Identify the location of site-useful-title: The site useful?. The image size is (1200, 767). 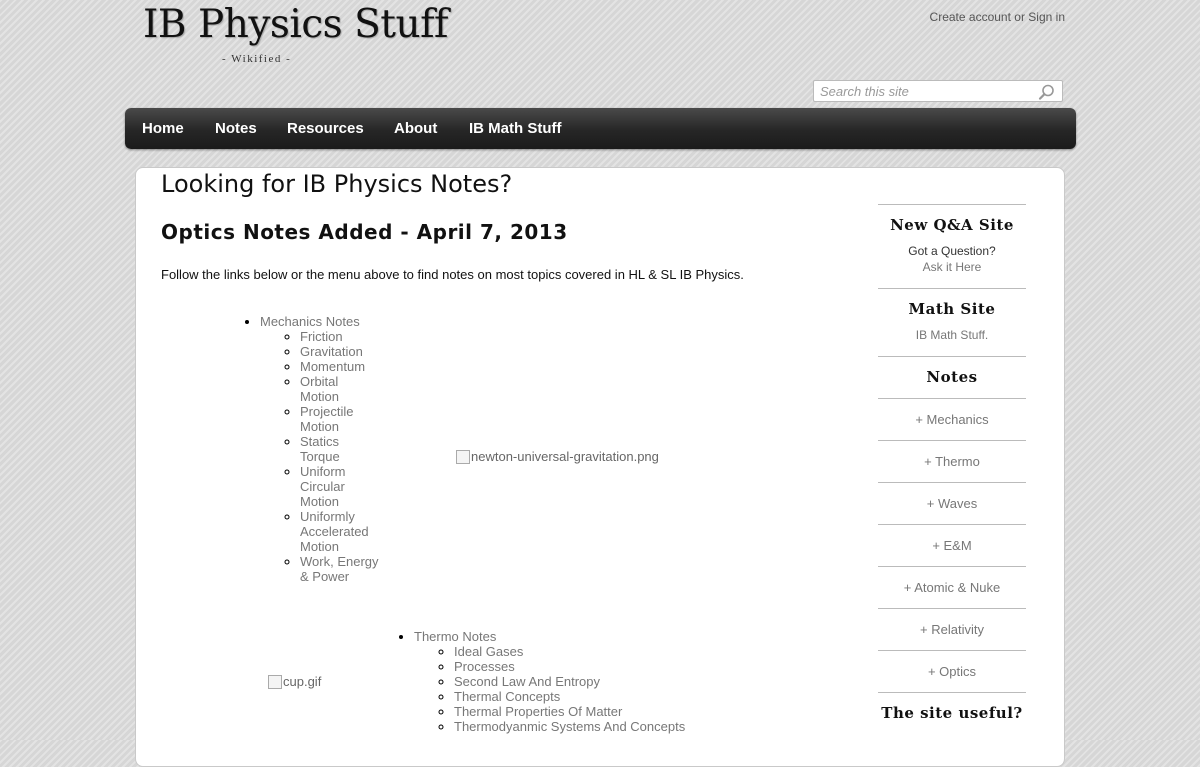
(952, 713).